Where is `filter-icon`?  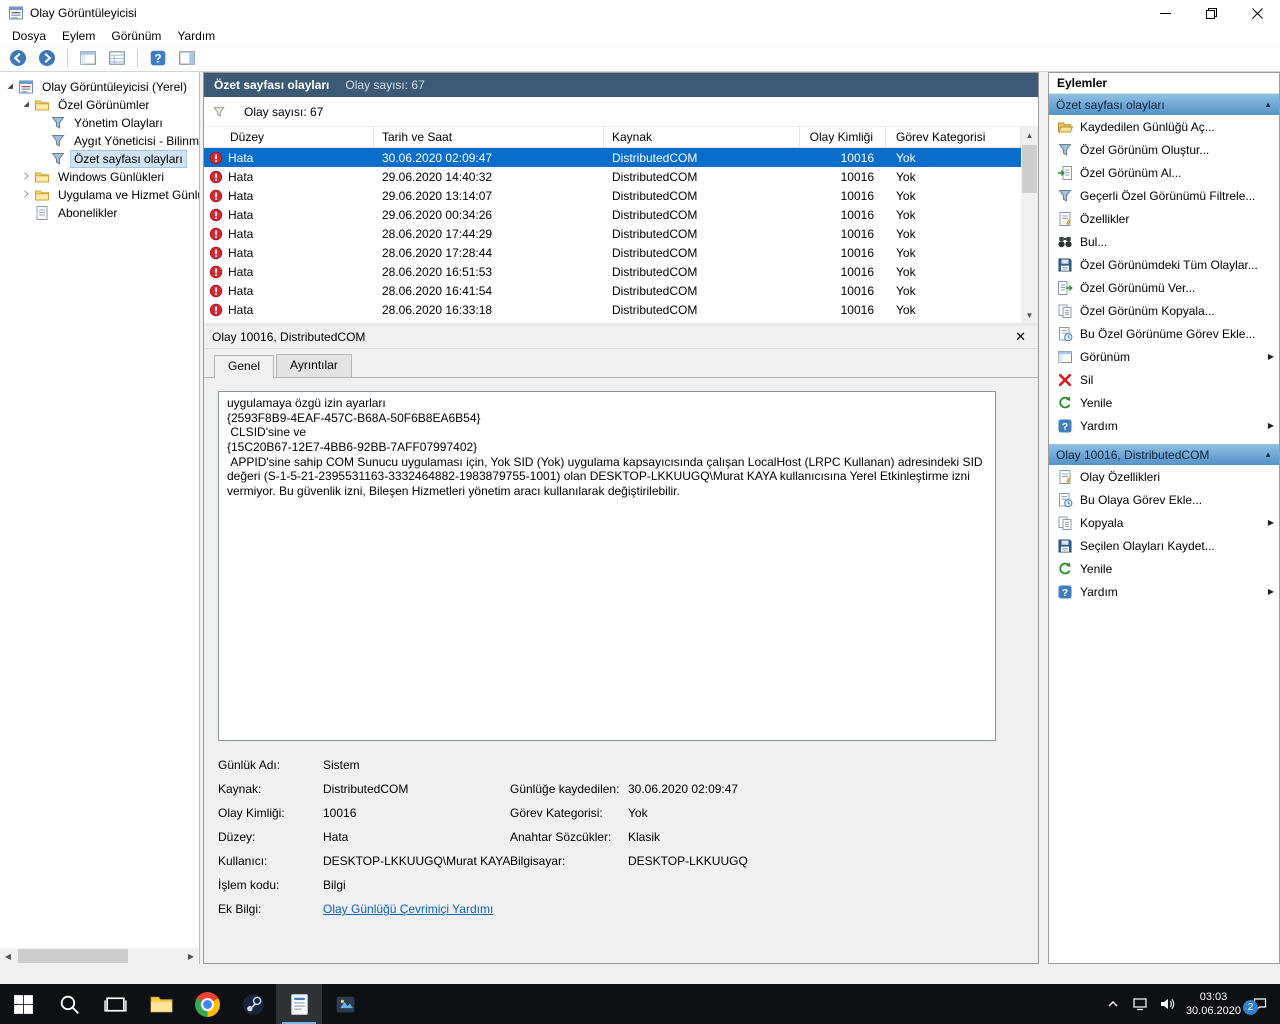
filter-icon is located at coordinates (58, 123).